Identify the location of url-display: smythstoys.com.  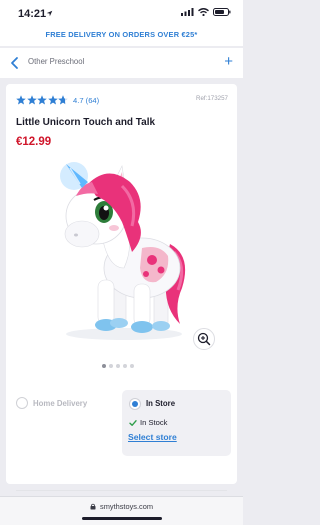
(121, 506).